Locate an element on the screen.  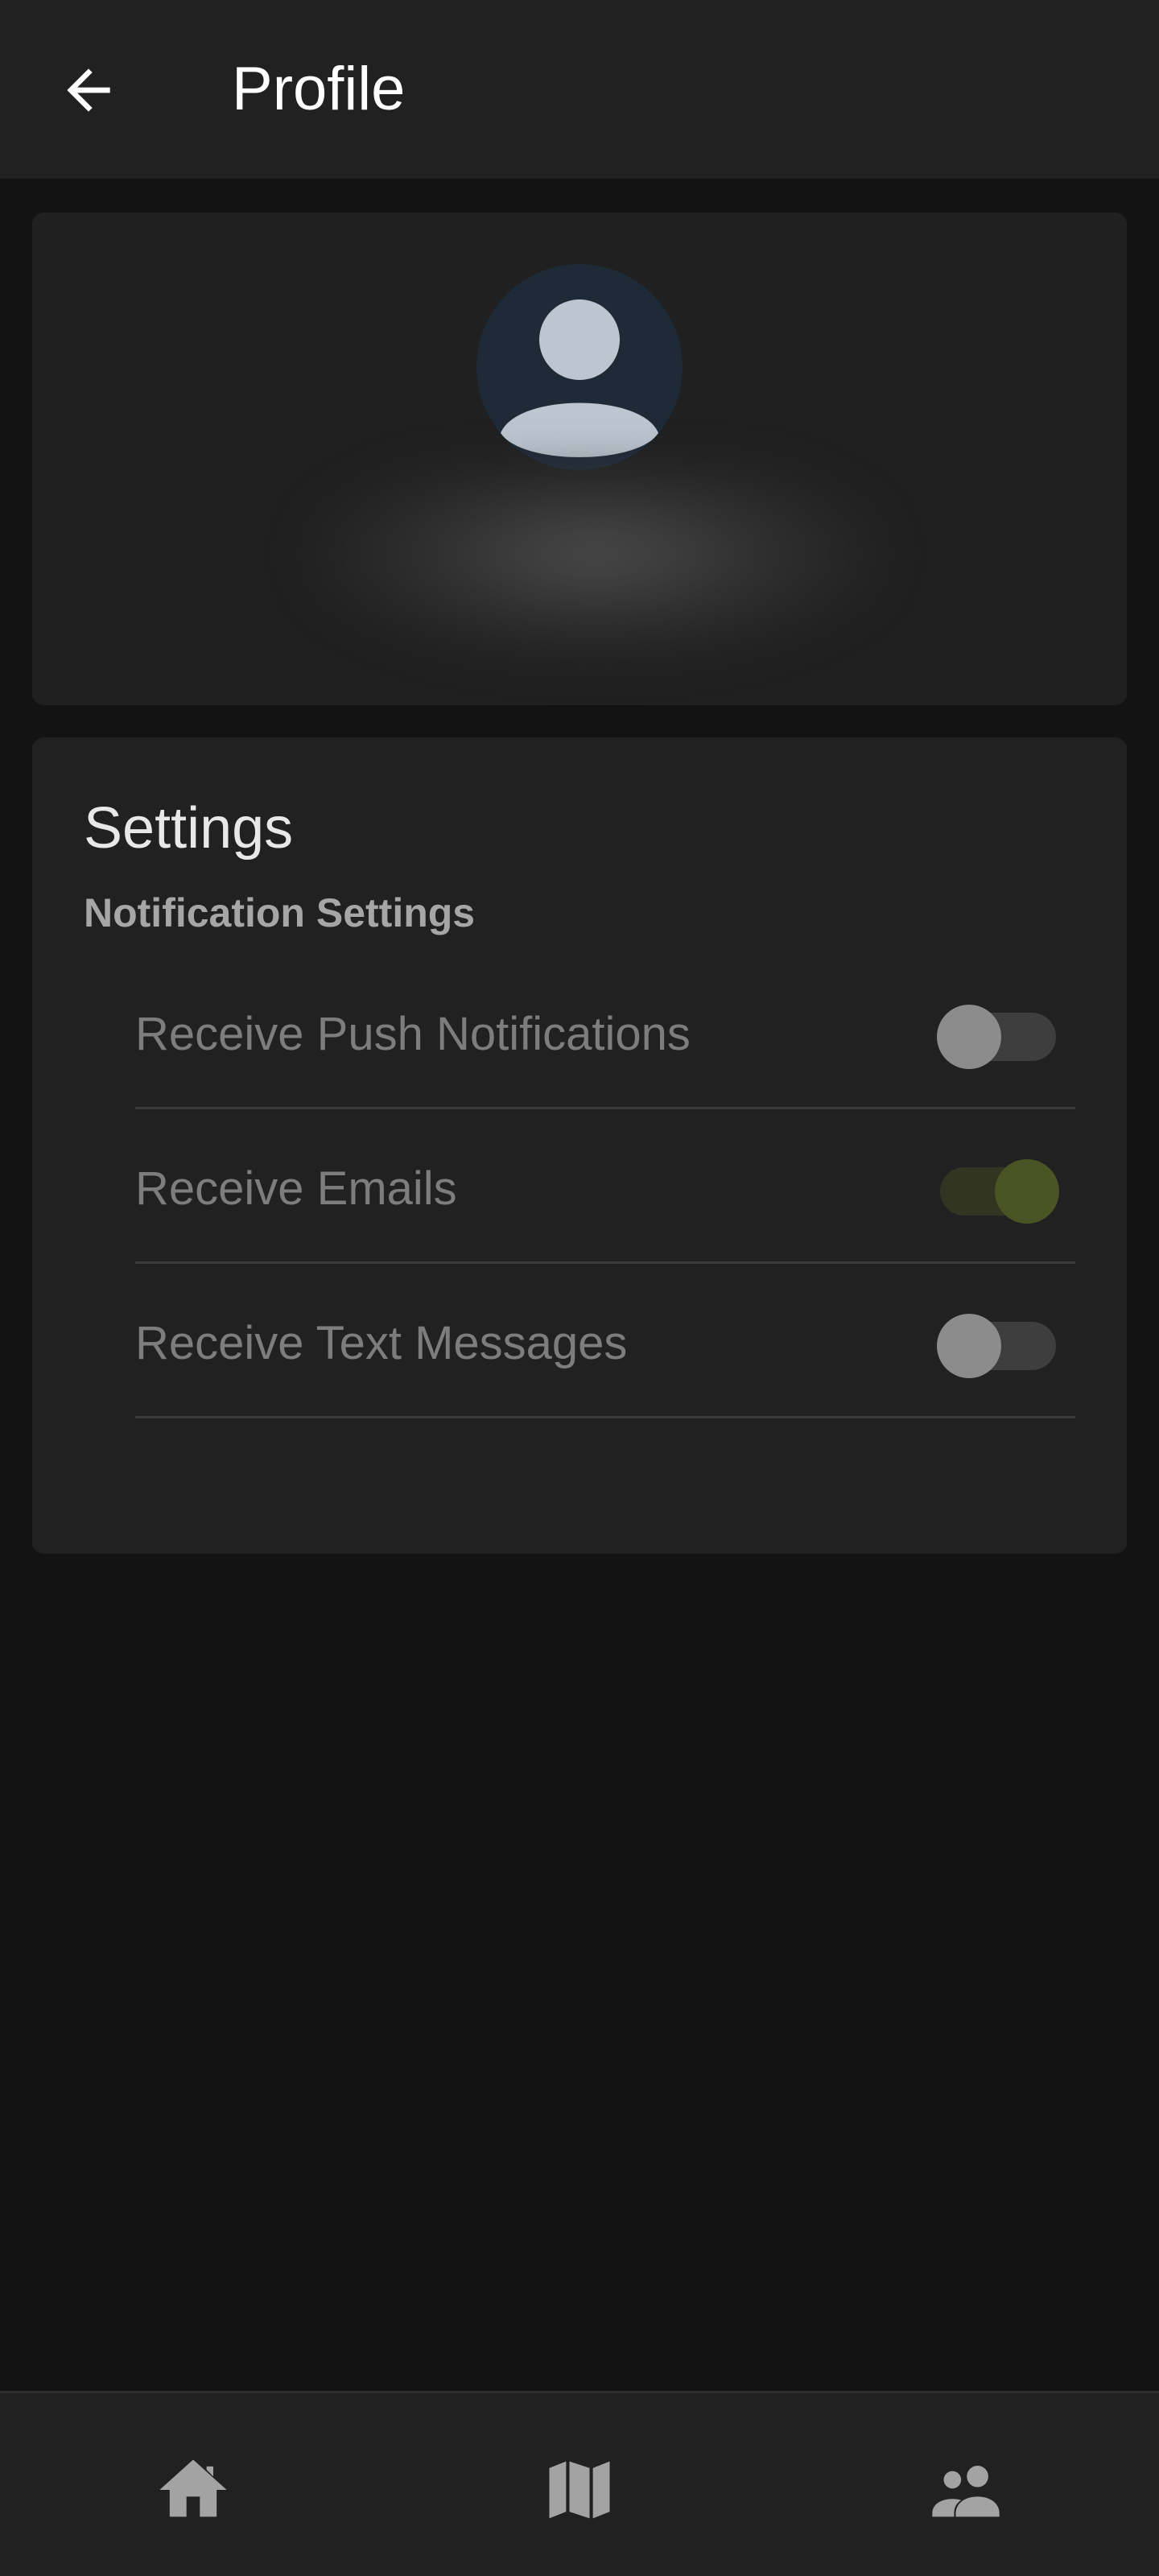
avatar is located at coordinates (579, 367).